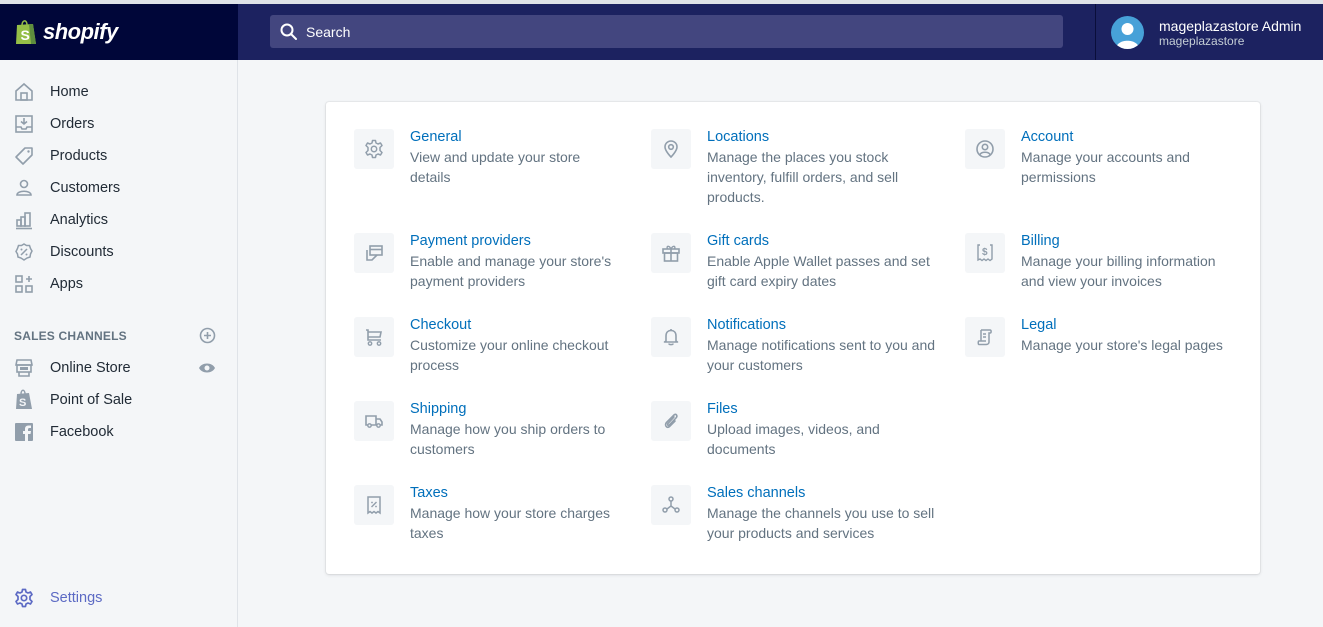 The width and height of the screenshot is (1323, 627). What do you see at coordinates (82, 432) in the screenshot?
I see `sidebar-item-label: Facebook` at bounding box center [82, 432].